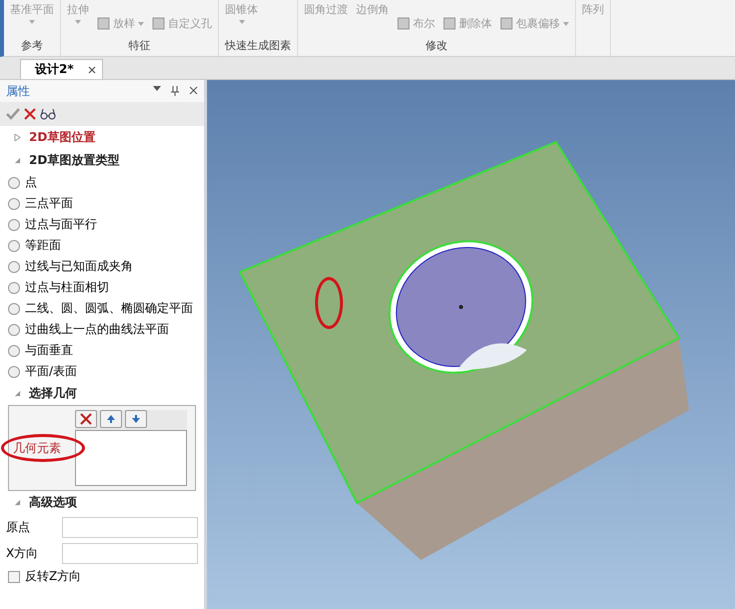 The height and width of the screenshot is (609, 735). Describe the element at coordinates (475, 23) in the screenshot. I see `ribbon-button-label: 删除体` at that location.